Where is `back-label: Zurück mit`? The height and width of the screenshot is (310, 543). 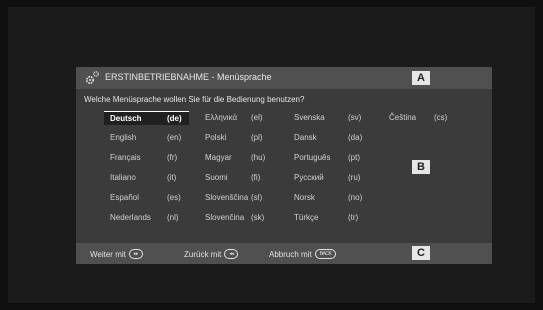 back-label: Zurück mit is located at coordinates (203, 254).